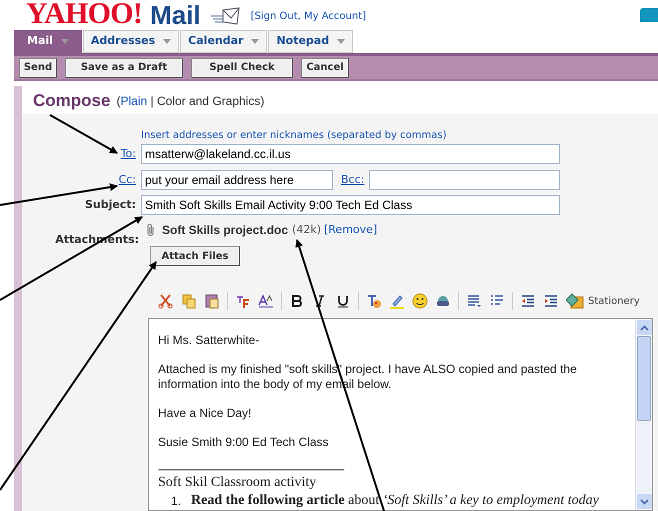 This screenshot has width=658, height=511. What do you see at coordinates (225, 230) in the screenshot?
I see `attachment-name: Soft Skills project.doc` at bounding box center [225, 230].